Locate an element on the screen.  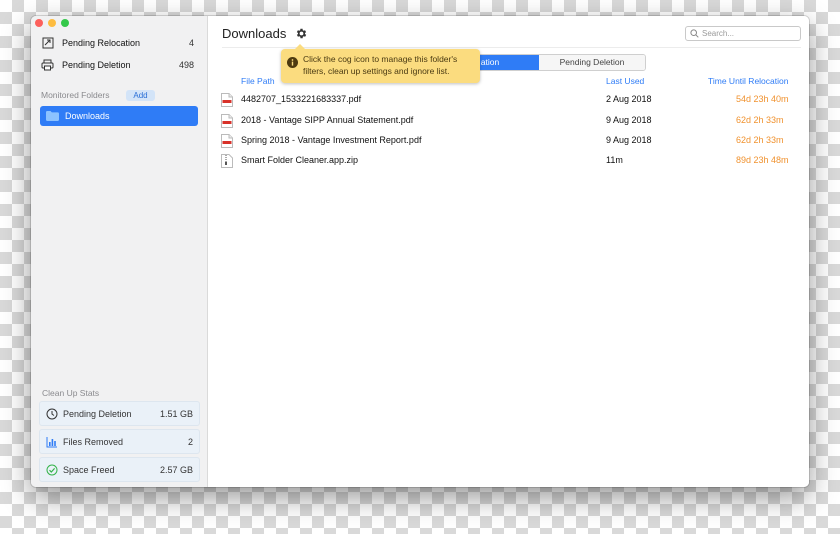
sidebar-item-label: Pending Deletion is located at coordinates (96, 65).